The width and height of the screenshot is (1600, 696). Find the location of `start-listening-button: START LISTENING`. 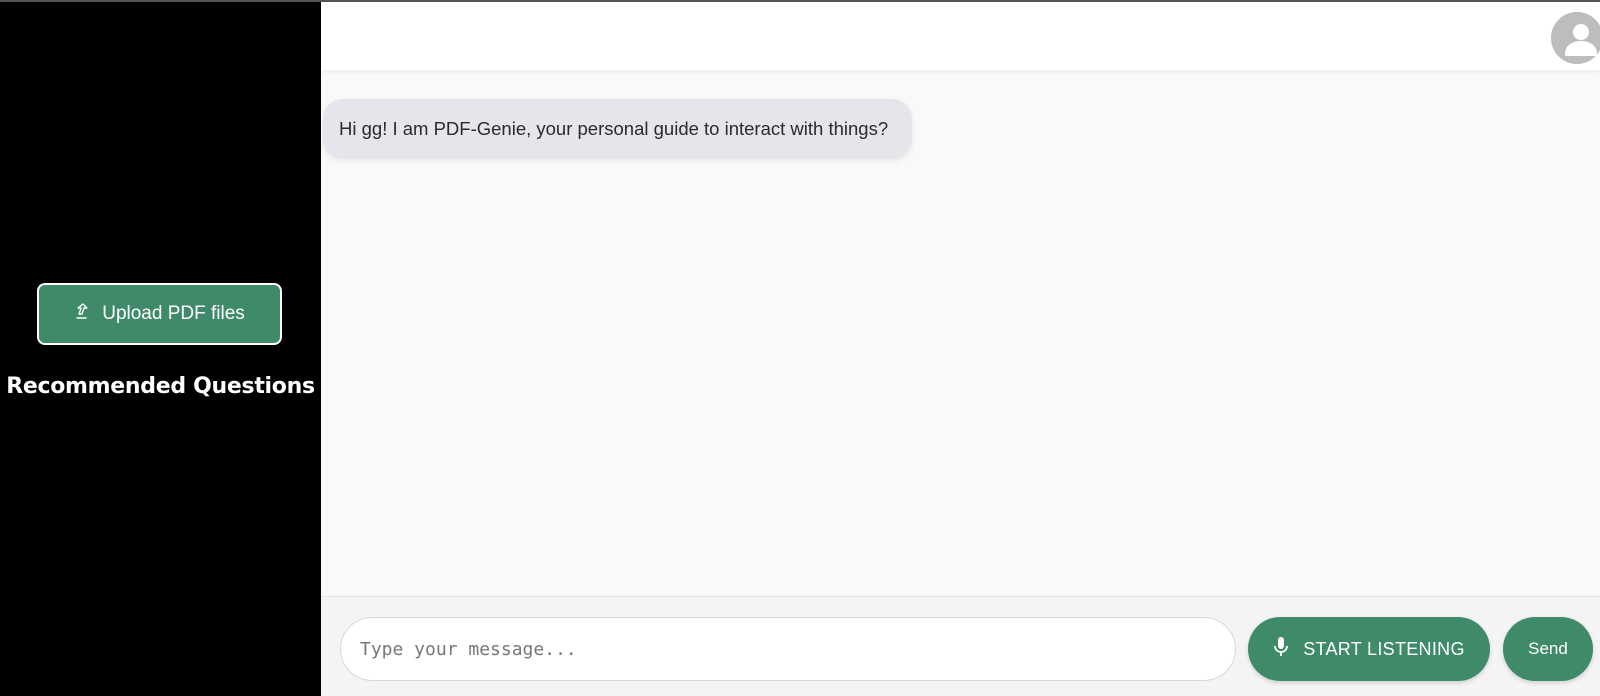

start-listening-button: START LISTENING is located at coordinates (1369, 649).